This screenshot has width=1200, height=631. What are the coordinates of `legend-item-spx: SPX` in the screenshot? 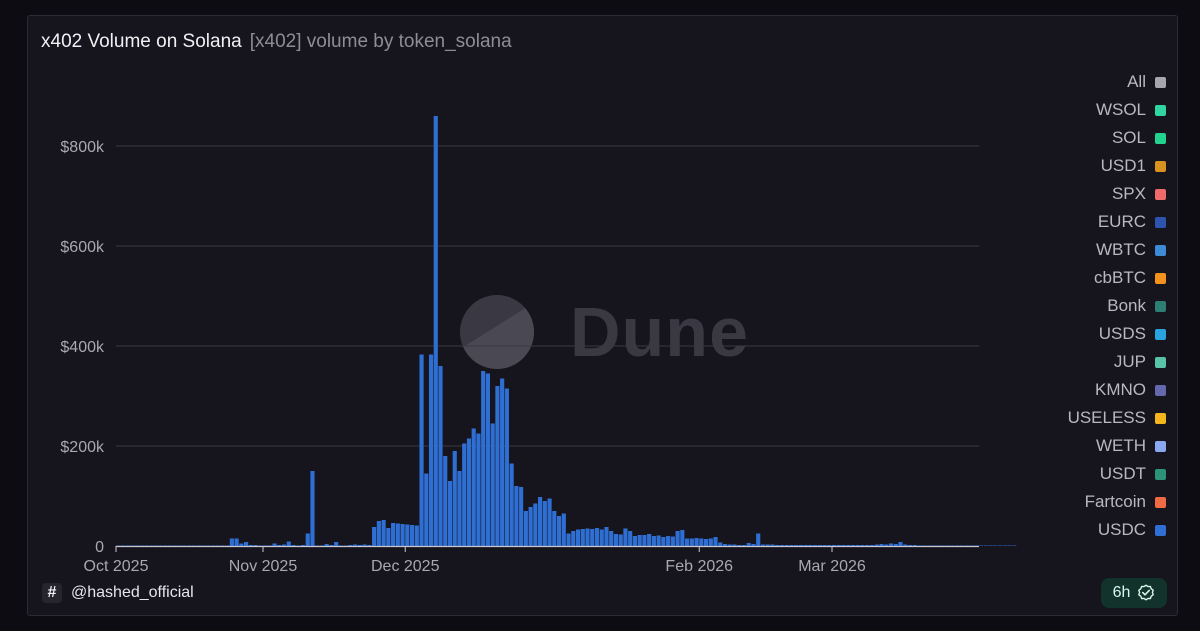 It's located at (1076, 194).